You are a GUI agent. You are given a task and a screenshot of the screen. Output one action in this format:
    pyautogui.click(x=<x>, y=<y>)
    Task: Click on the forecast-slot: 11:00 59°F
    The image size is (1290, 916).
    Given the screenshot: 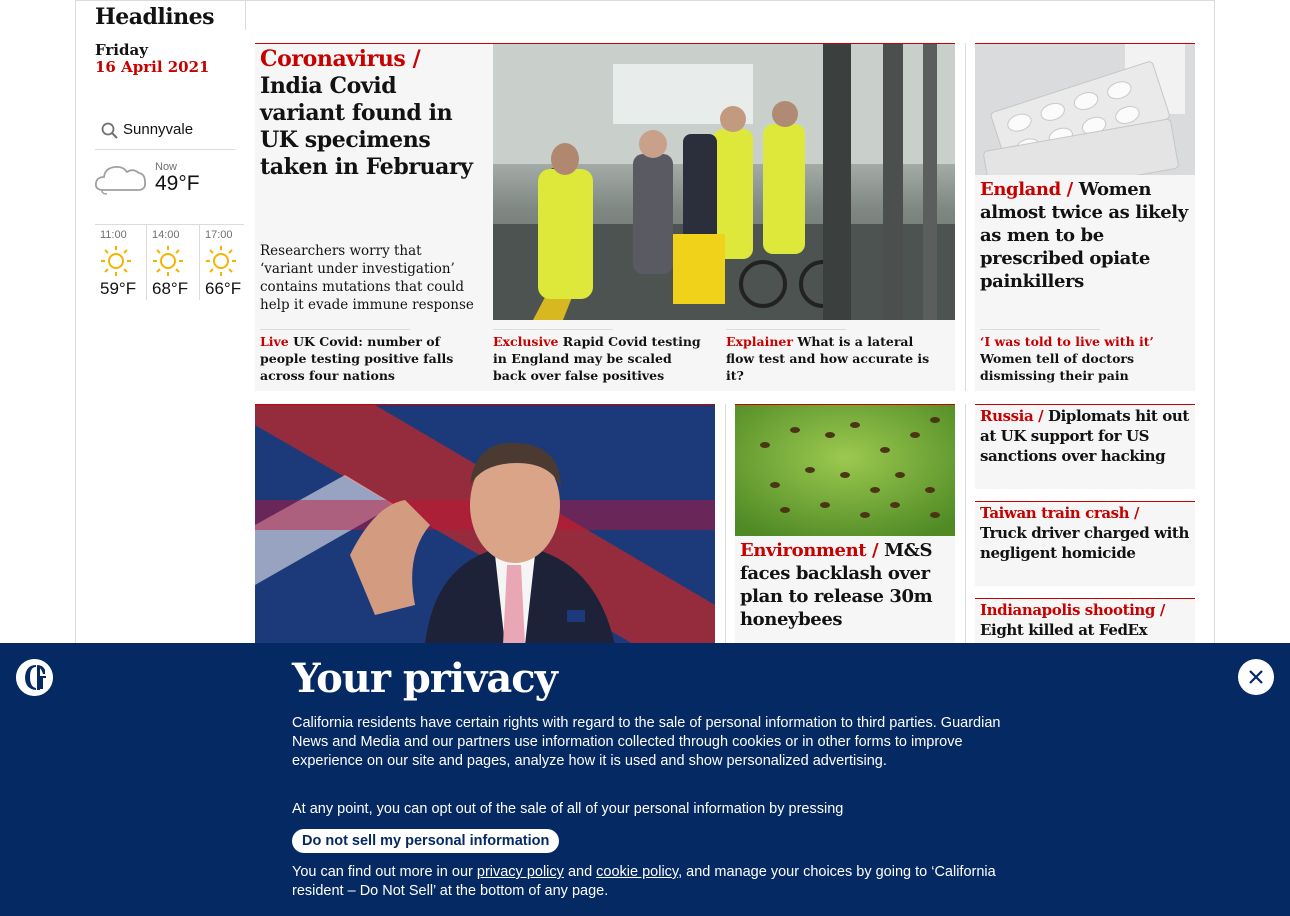 What is the action you would take?
    pyautogui.click(x=121, y=262)
    